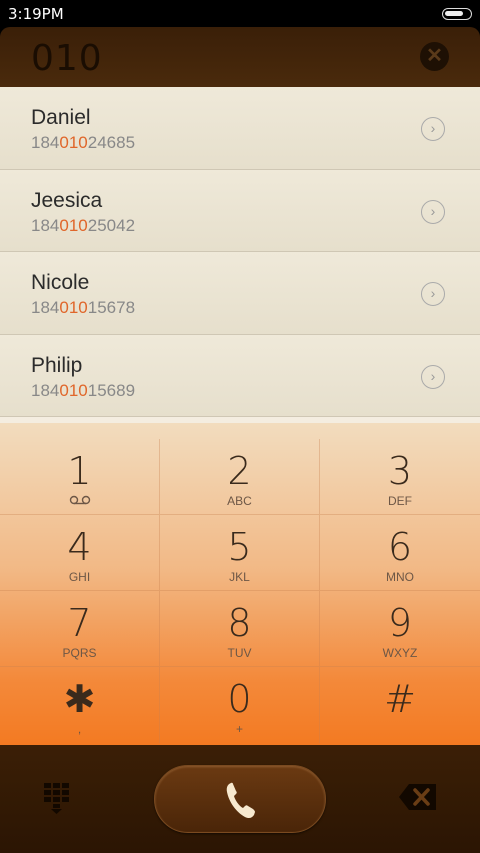 The width and height of the screenshot is (480, 853). I want to click on call-button, so click(240, 799).